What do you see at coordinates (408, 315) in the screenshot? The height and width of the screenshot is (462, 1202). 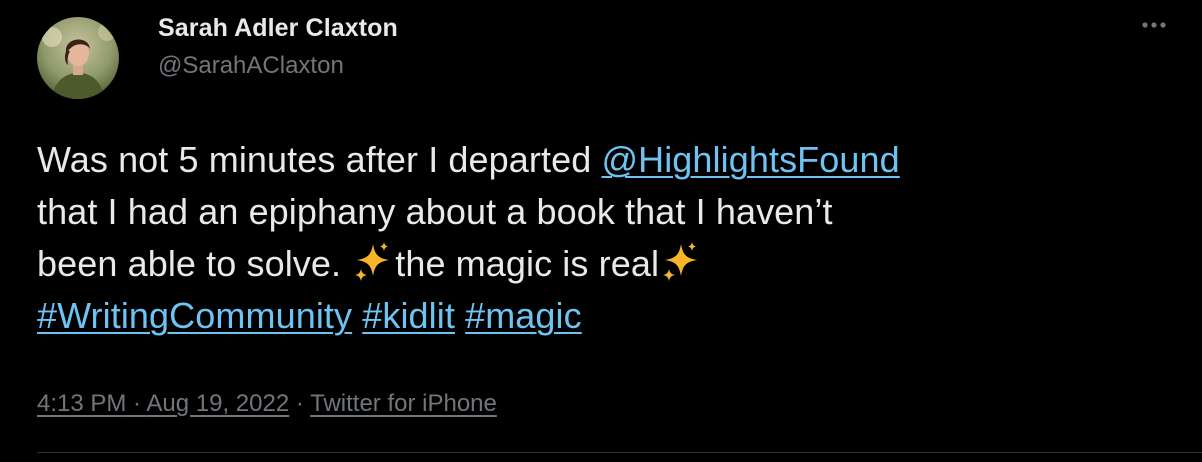 I see `hashtag-kidlit: #kidlit` at bounding box center [408, 315].